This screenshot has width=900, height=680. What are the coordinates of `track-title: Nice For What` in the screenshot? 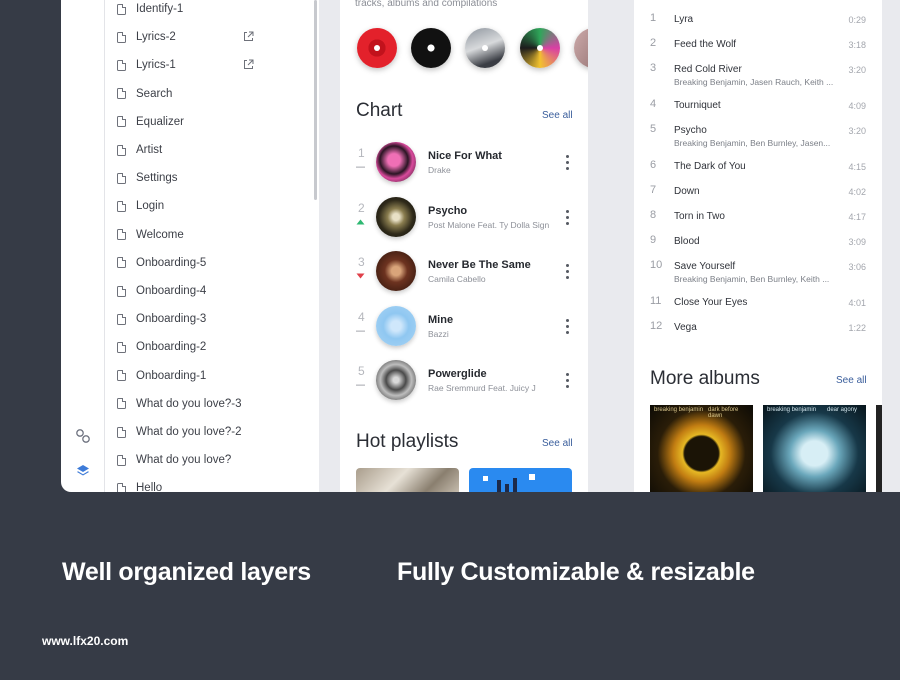 It's located at (465, 156).